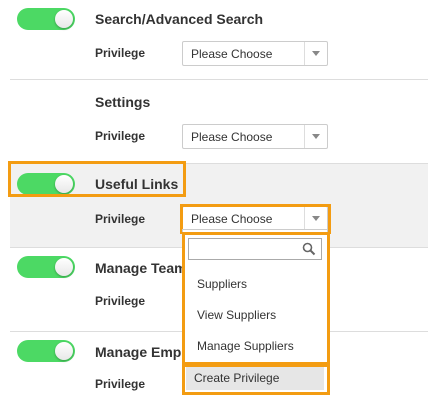 The image size is (428, 411). Describe the element at coordinates (256, 379) in the screenshot. I see `highlight-create-privilege` at that location.